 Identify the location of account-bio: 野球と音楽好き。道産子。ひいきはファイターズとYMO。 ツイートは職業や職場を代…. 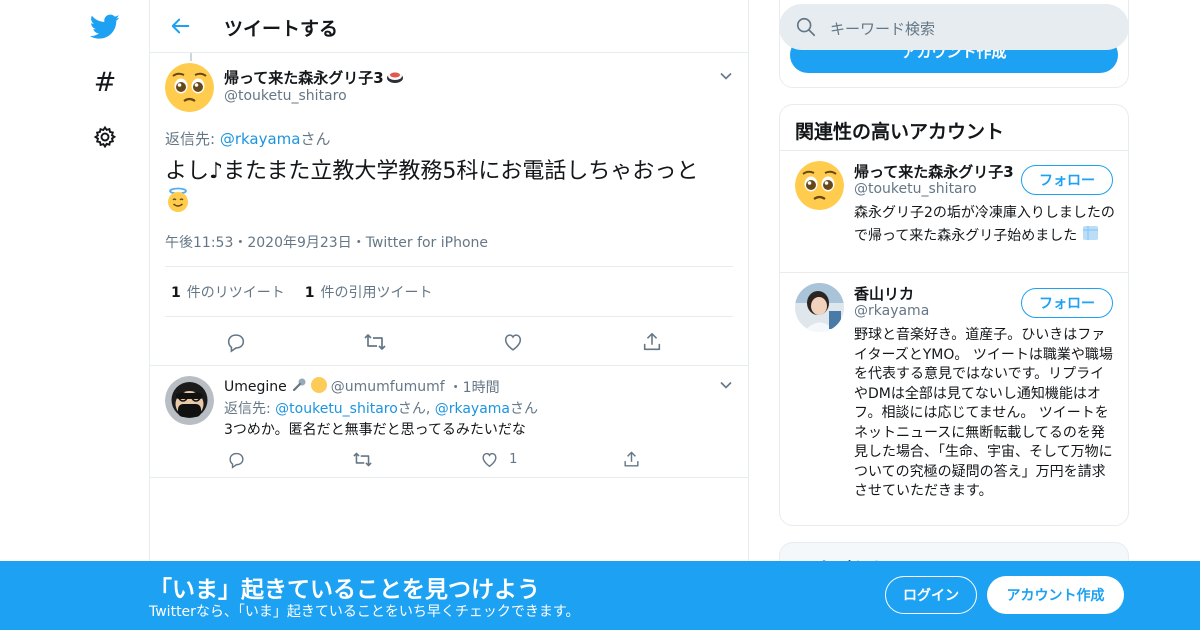
(983, 413).